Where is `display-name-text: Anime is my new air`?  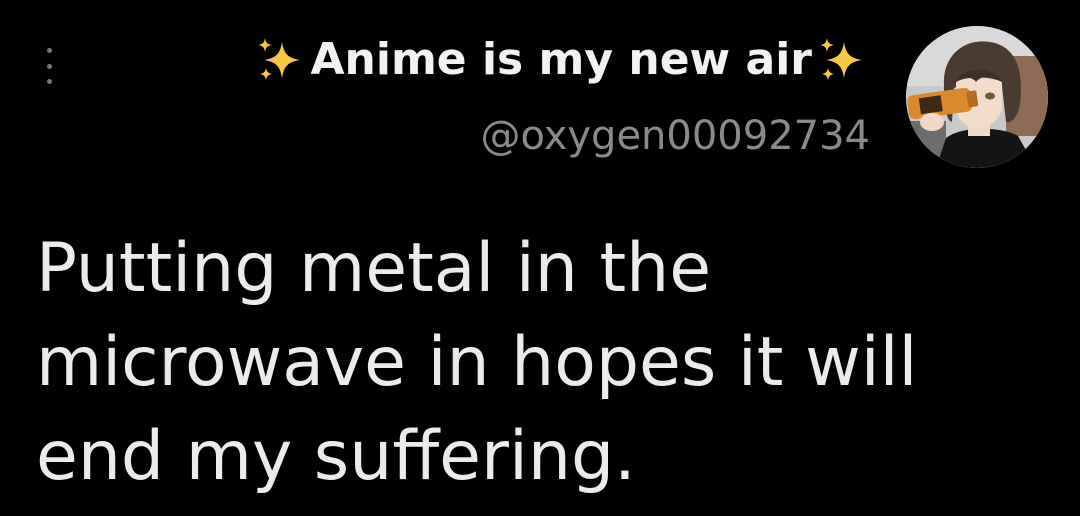 display-name-text: Anime is my new air is located at coordinates (561, 59).